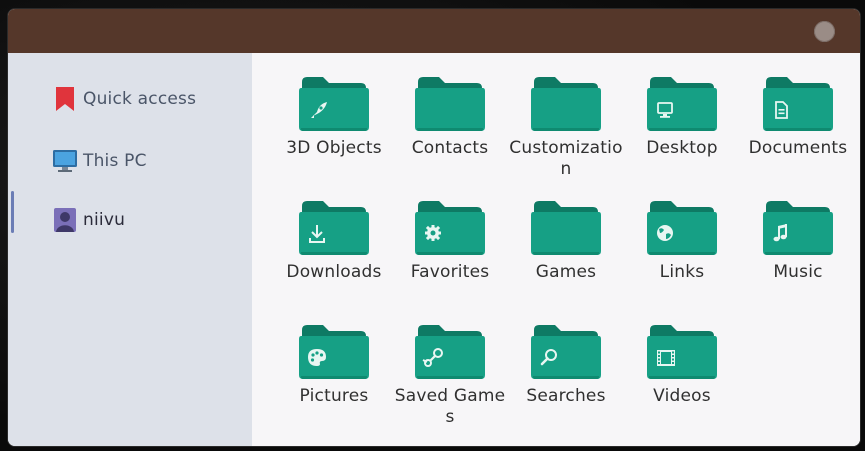 This screenshot has height=451, width=865. Describe the element at coordinates (433, 233) in the screenshot. I see `gear-icon` at that location.